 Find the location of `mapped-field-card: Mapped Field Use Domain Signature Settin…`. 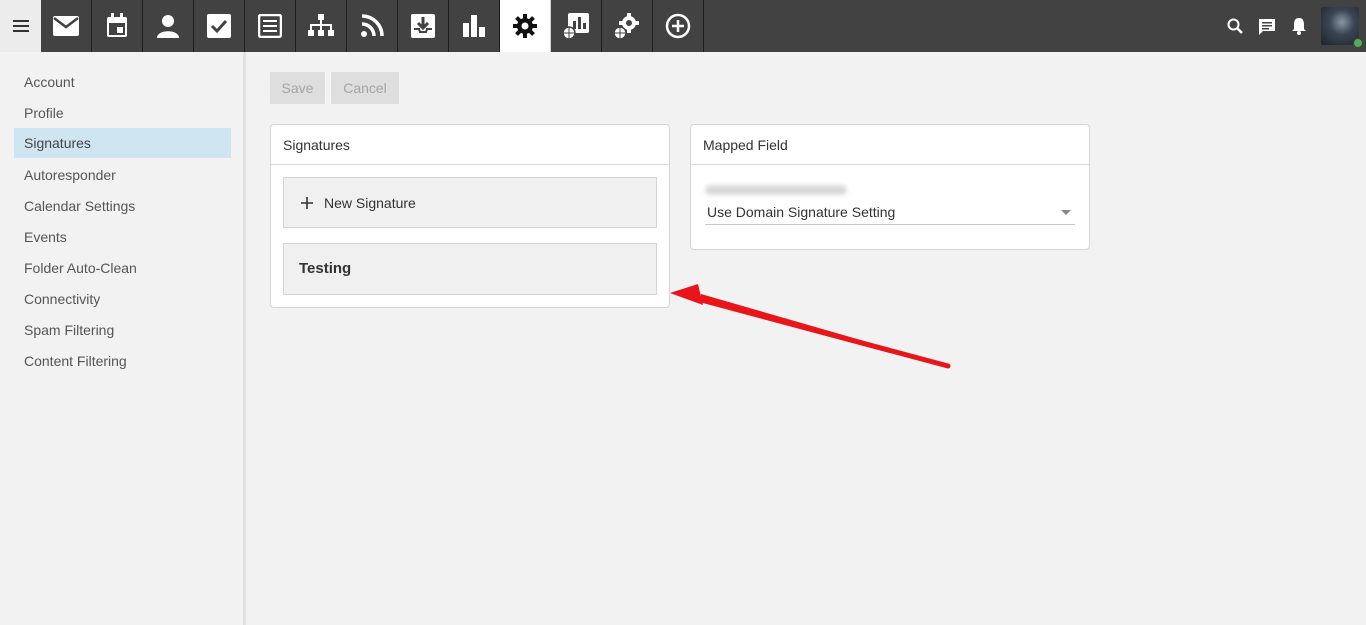

mapped-field-card: Mapped Field Use Domain Signature Settin… is located at coordinates (890, 187).